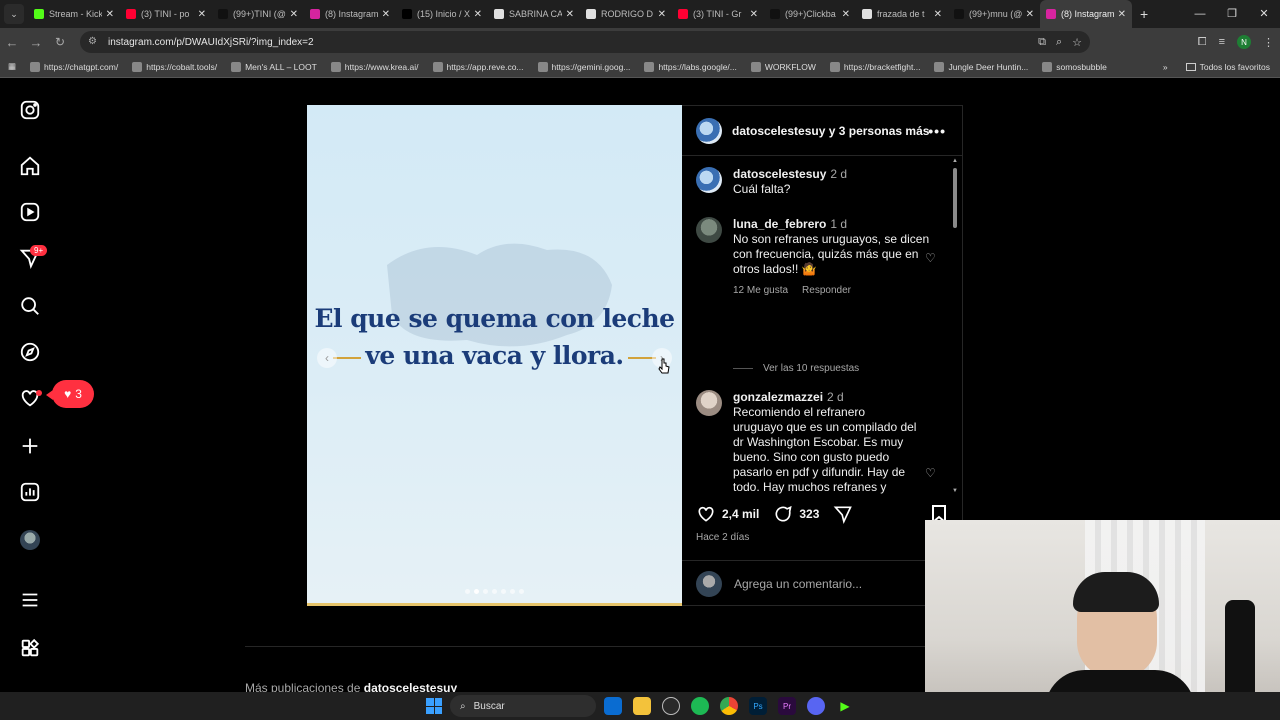 The image size is (1280, 720). What do you see at coordinates (94, 42) in the screenshot?
I see `site-info-icon: ⚙` at bounding box center [94, 42].